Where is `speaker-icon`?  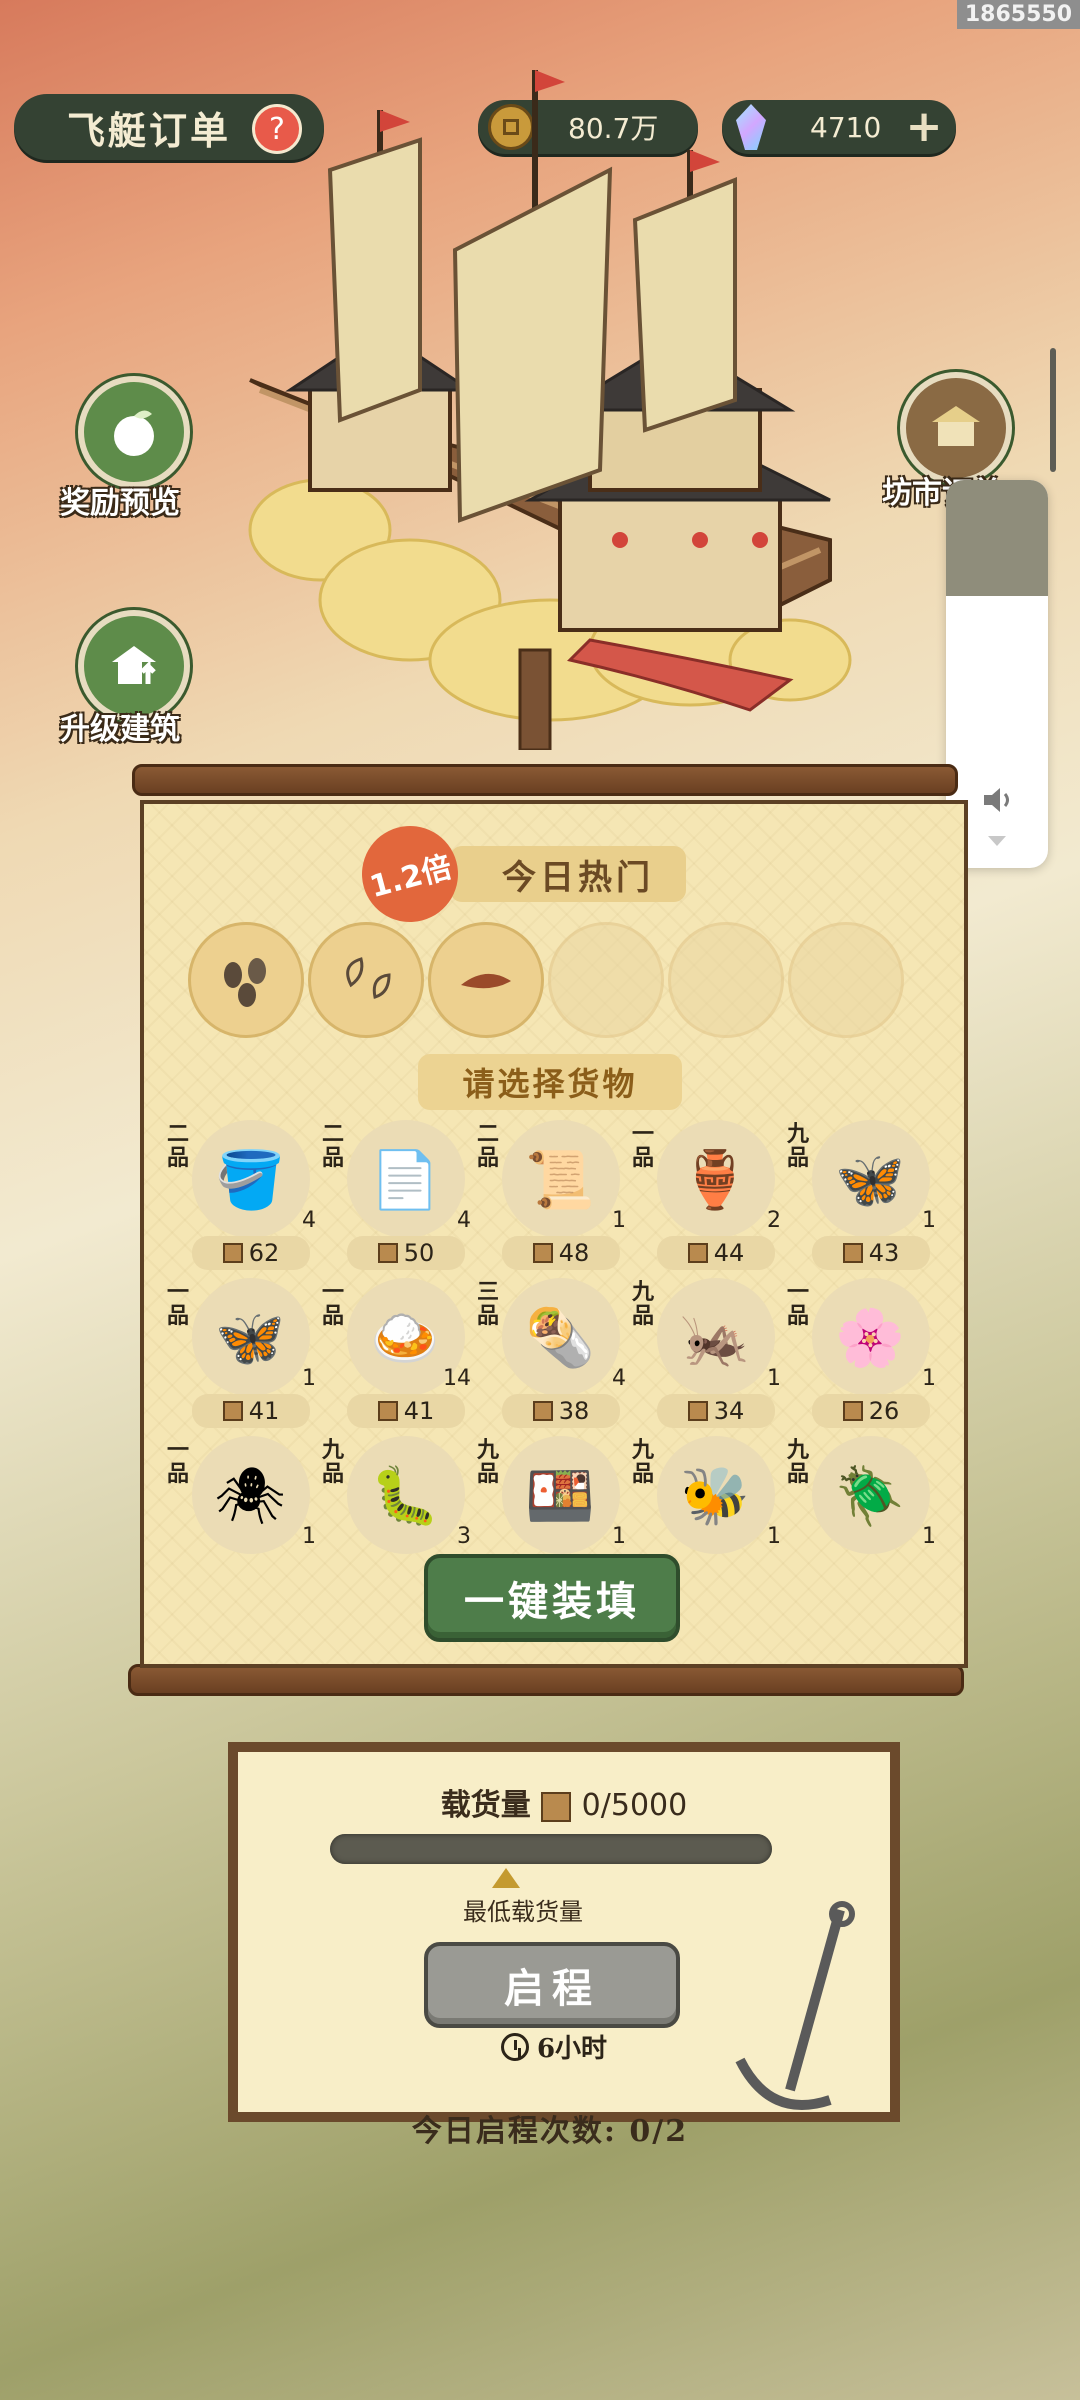 speaker-icon is located at coordinates (996, 800).